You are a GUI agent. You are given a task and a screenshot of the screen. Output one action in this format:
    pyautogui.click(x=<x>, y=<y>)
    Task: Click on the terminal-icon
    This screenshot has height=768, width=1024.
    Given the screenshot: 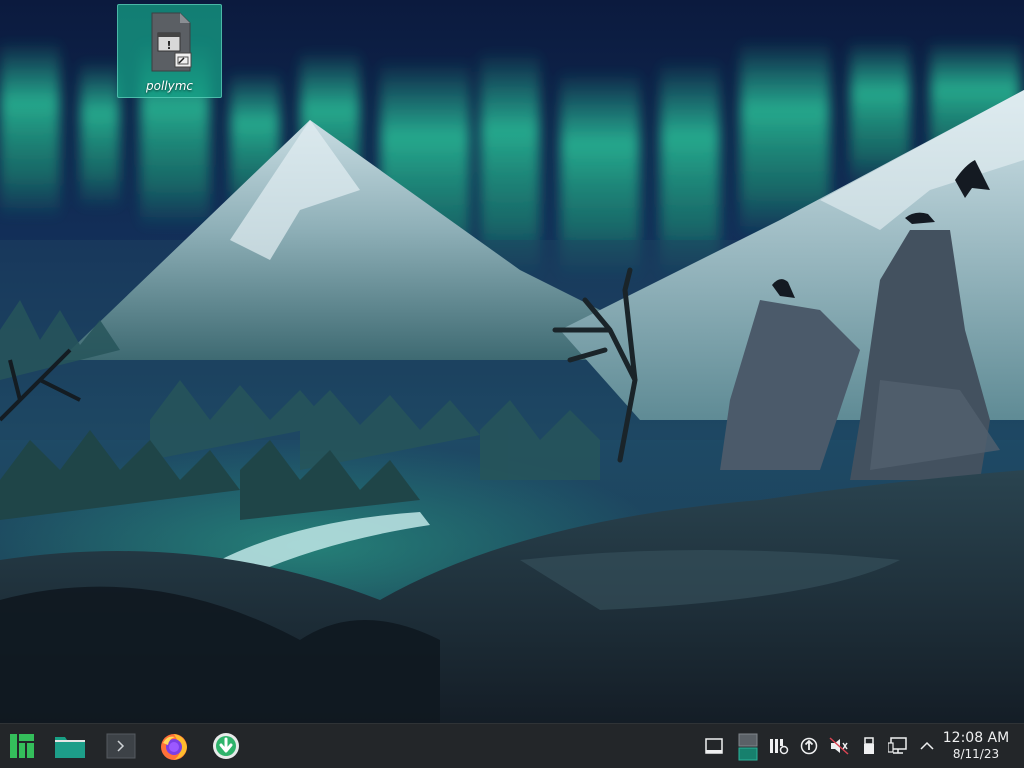 What is the action you would take?
    pyautogui.click(x=121, y=746)
    